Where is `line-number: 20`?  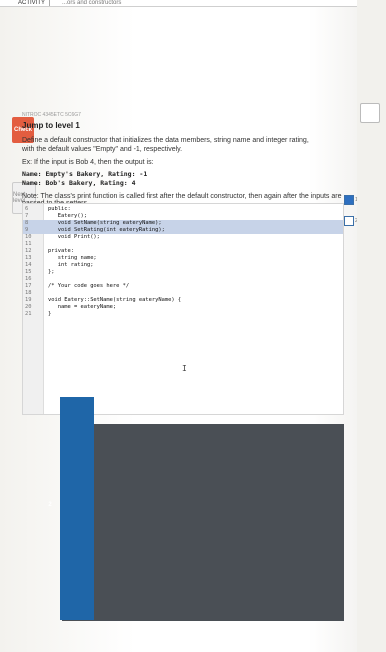
line-number: 20 is located at coordinates (28, 307).